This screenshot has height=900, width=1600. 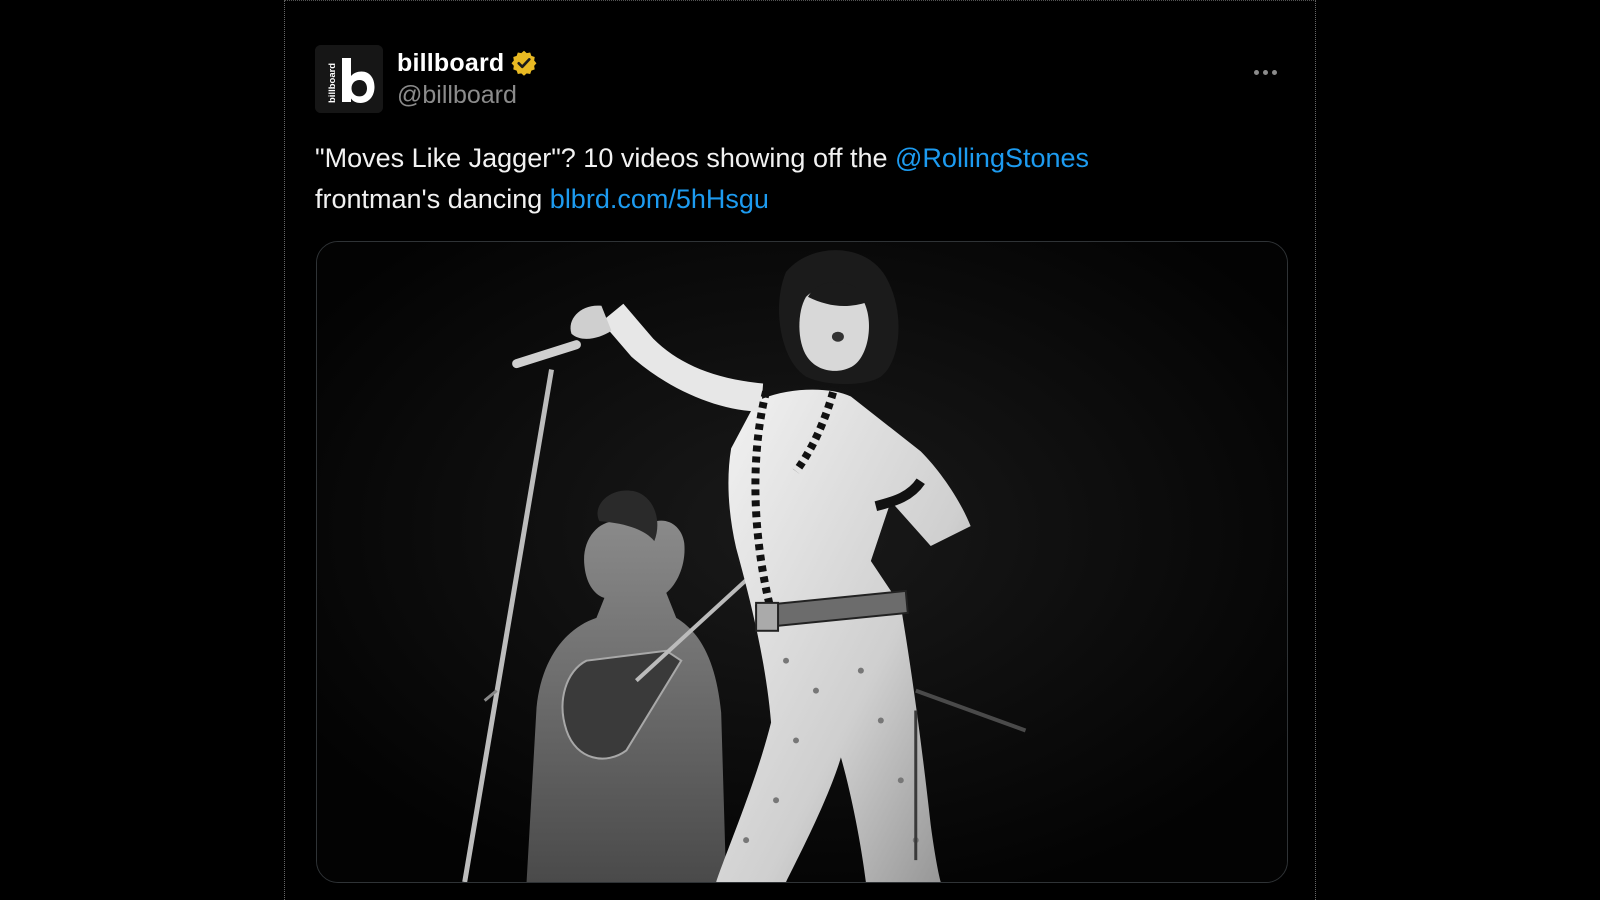 I want to click on more-options-button, so click(x=1265, y=72).